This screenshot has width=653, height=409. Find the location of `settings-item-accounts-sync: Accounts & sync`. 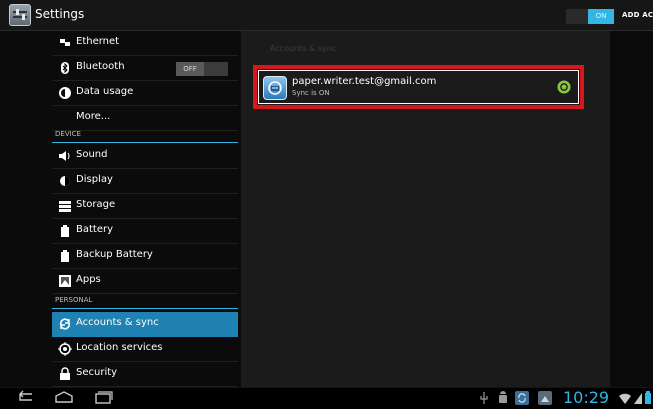

settings-item-accounts-sync: Accounts & sync is located at coordinates (145, 324).